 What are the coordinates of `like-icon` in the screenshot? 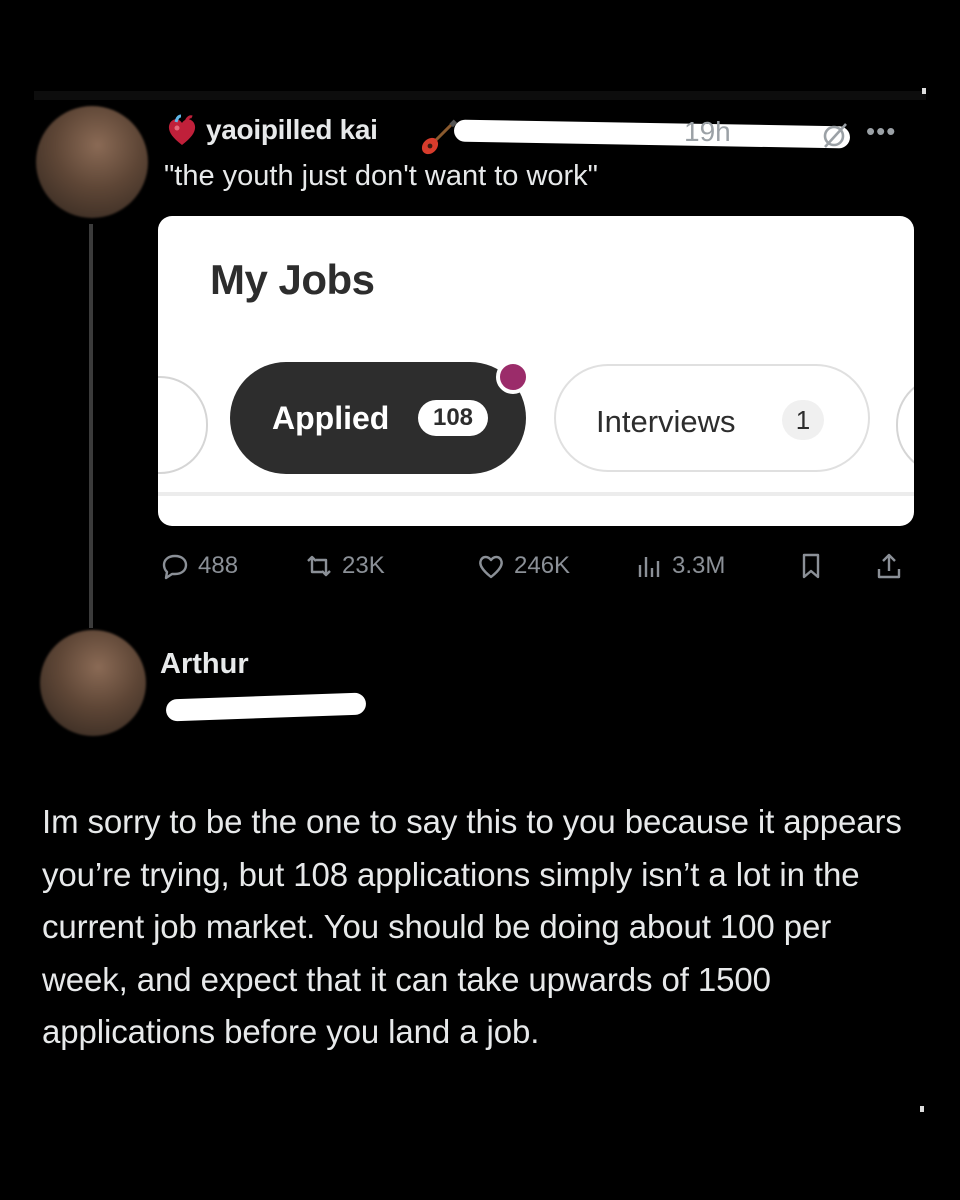 It's located at (491, 567).